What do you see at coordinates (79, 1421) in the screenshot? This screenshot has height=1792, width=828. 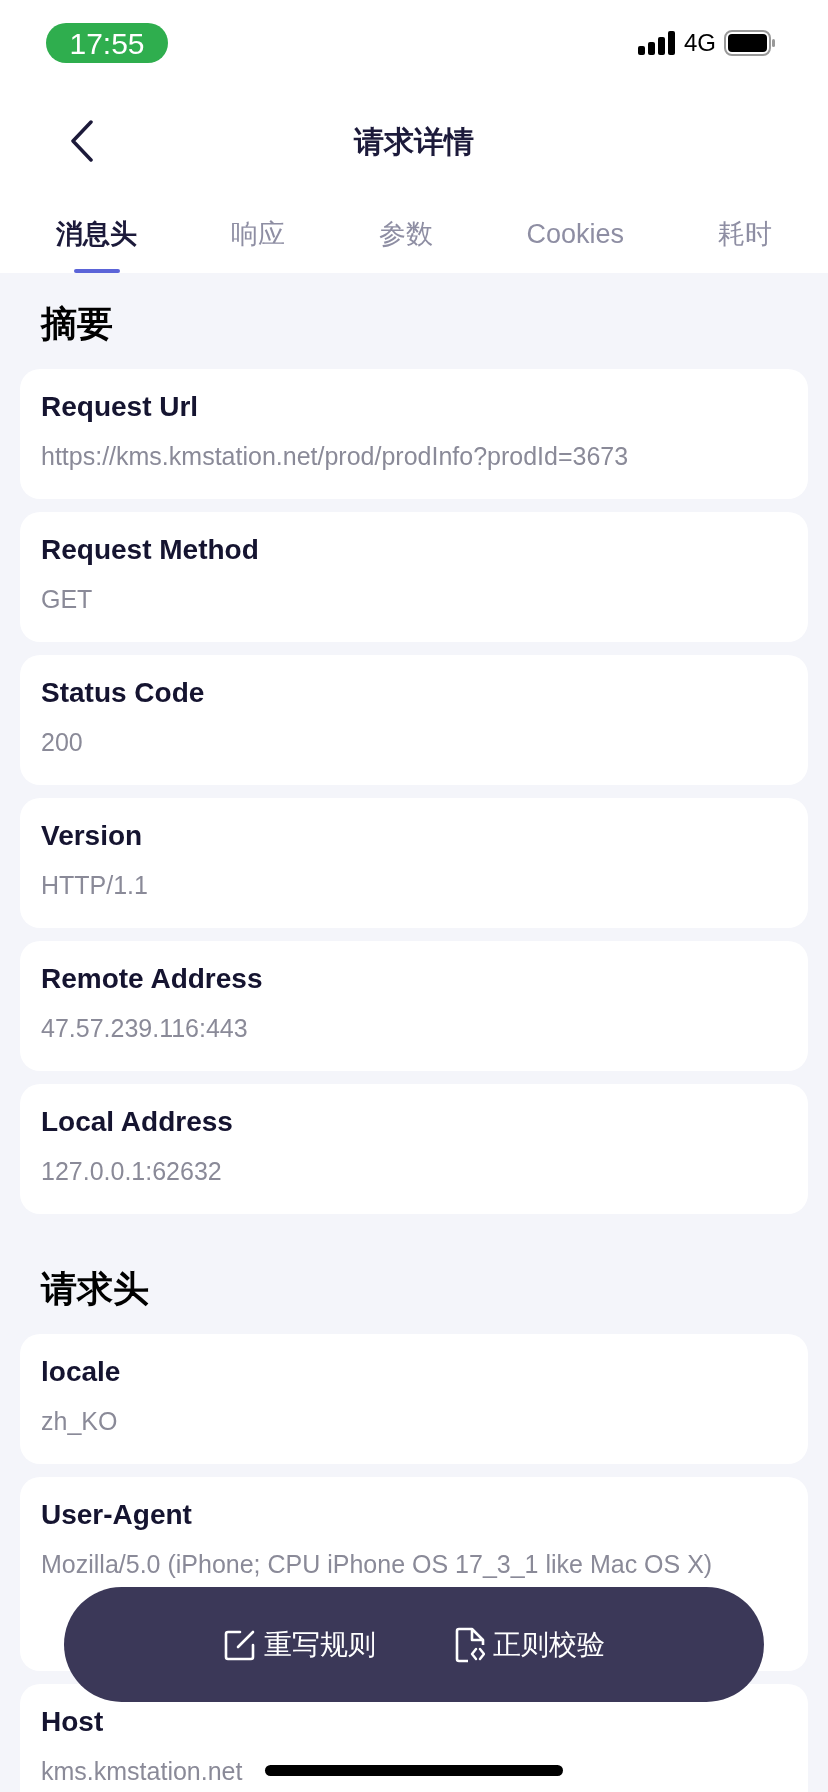 I see `field-value: zh_KO` at bounding box center [79, 1421].